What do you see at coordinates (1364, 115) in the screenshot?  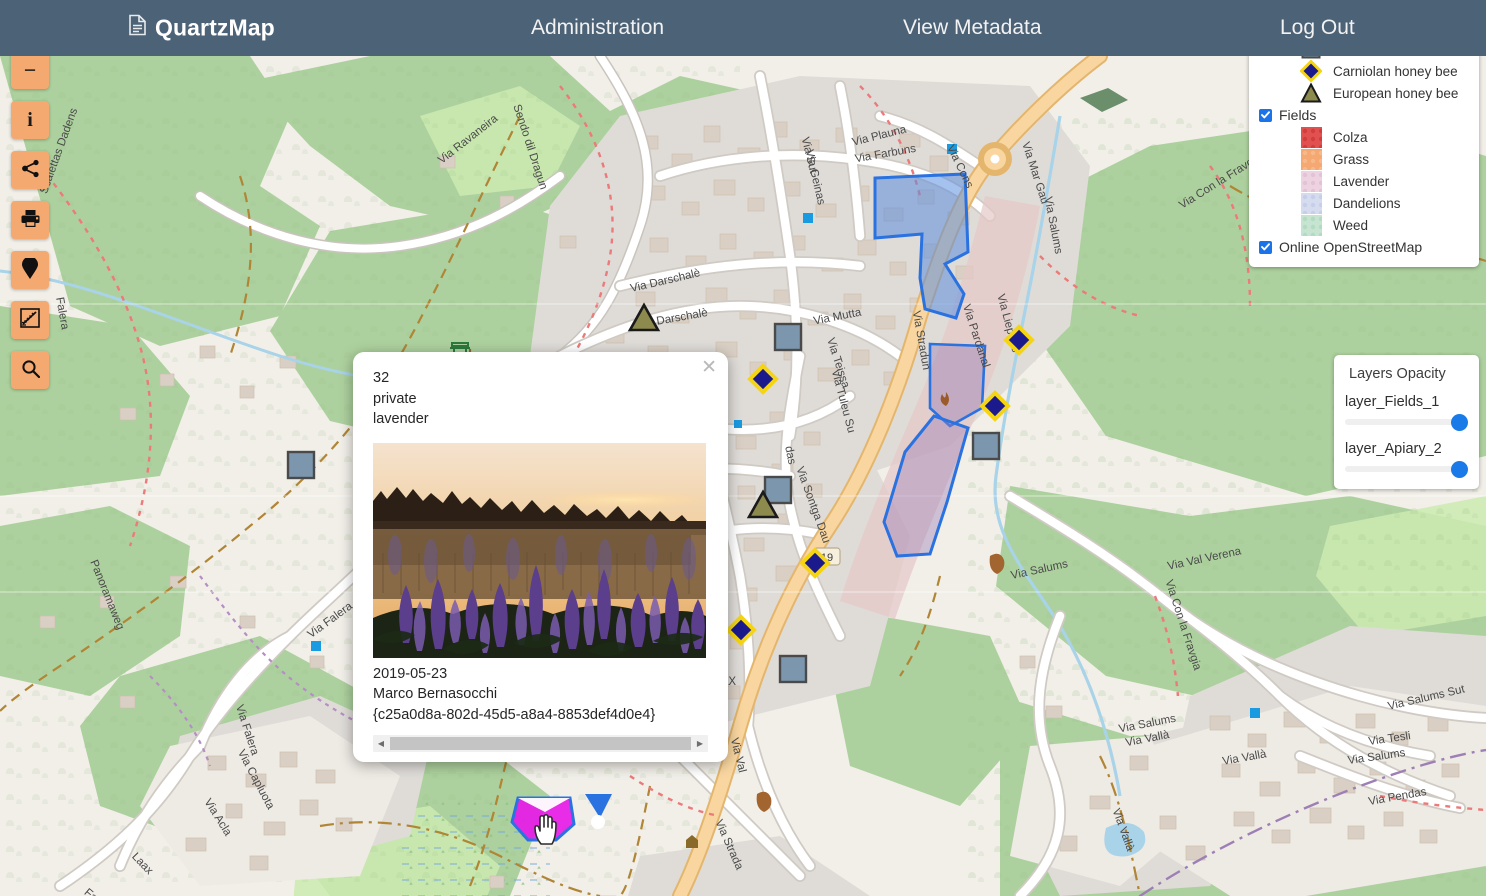 I see `legend-group-fields: Fields` at bounding box center [1364, 115].